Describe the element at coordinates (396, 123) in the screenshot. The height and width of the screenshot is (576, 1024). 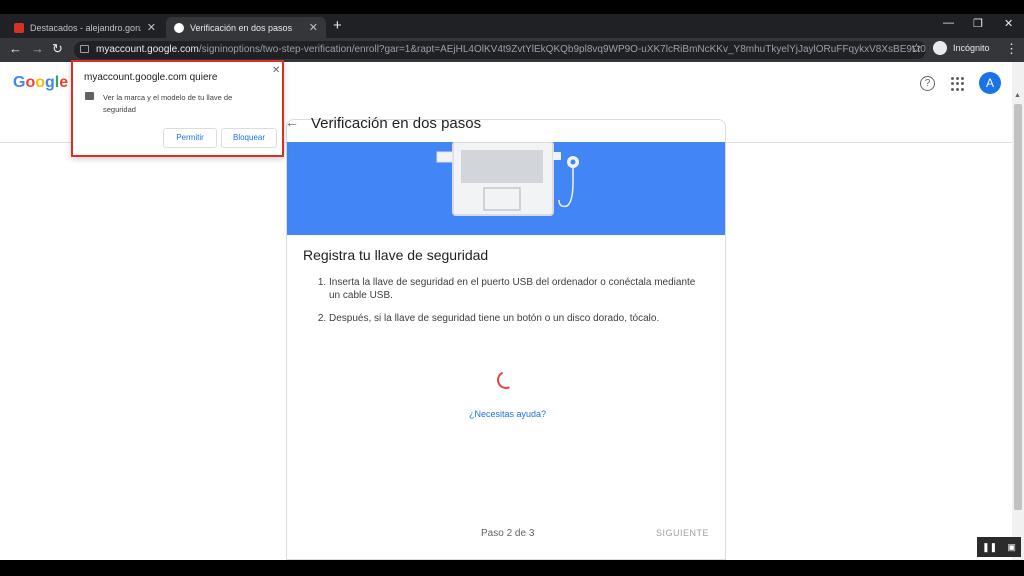
I see `page-title: Verificación en dos pasos` at that location.